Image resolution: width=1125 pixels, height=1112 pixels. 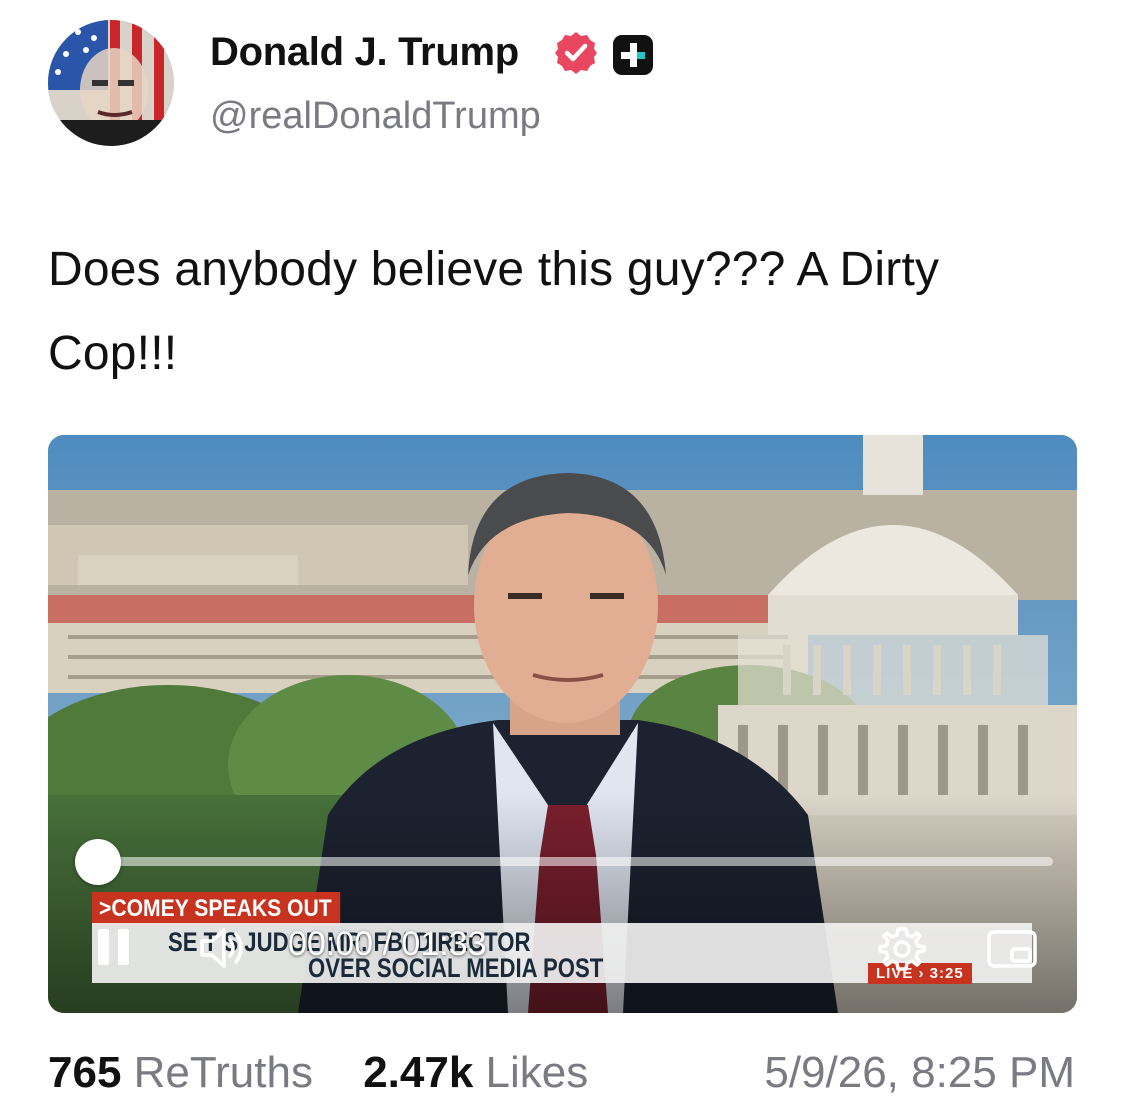 I want to click on picture-in-picture-icon, so click(x=1012, y=949).